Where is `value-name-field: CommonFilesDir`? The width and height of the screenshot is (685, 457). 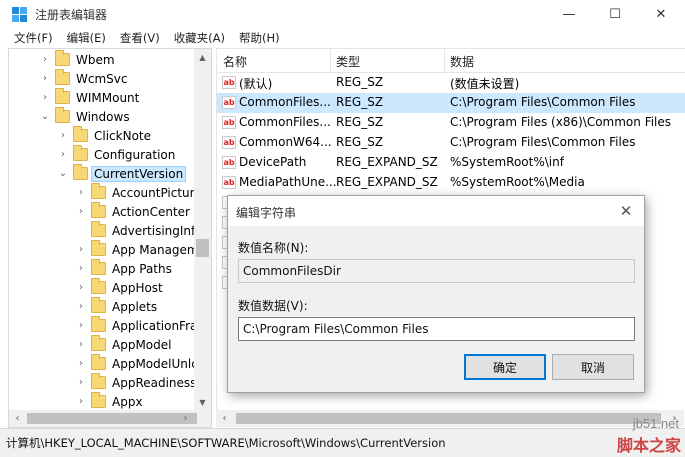 value-name-field: CommonFilesDir is located at coordinates (436, 271).